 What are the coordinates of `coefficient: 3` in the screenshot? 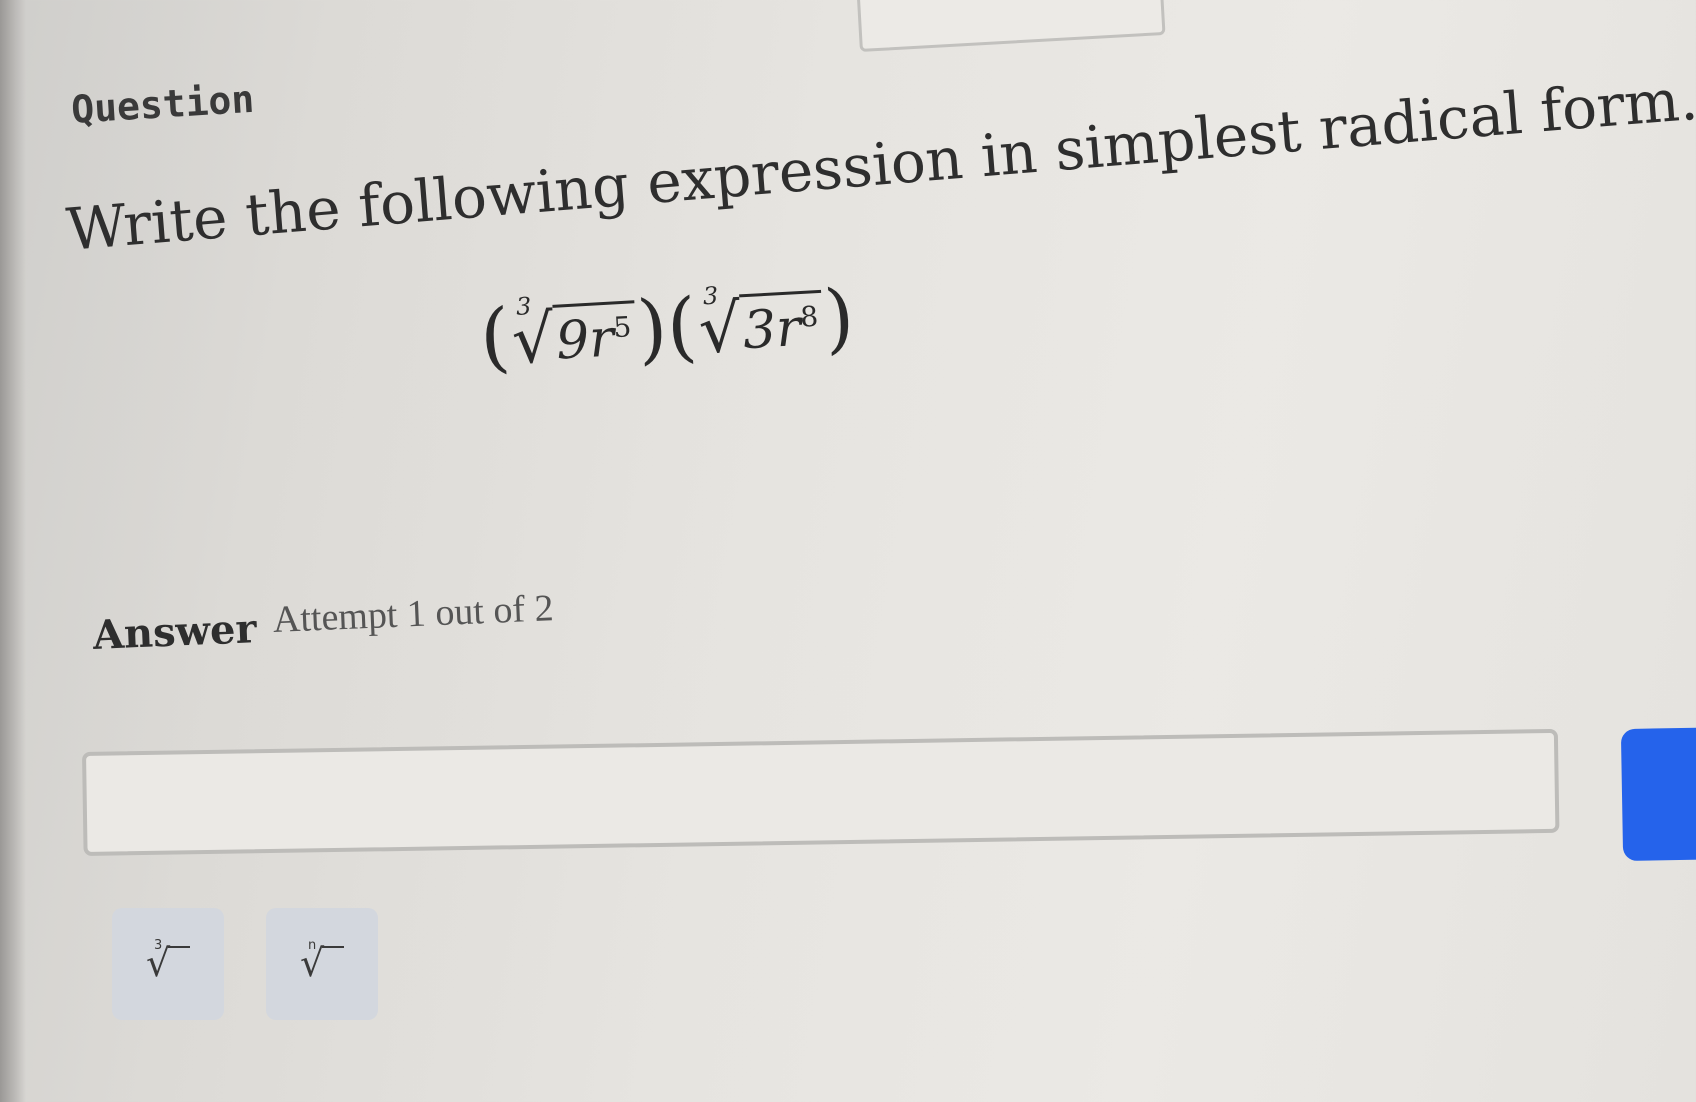 It's located at (759, 329).